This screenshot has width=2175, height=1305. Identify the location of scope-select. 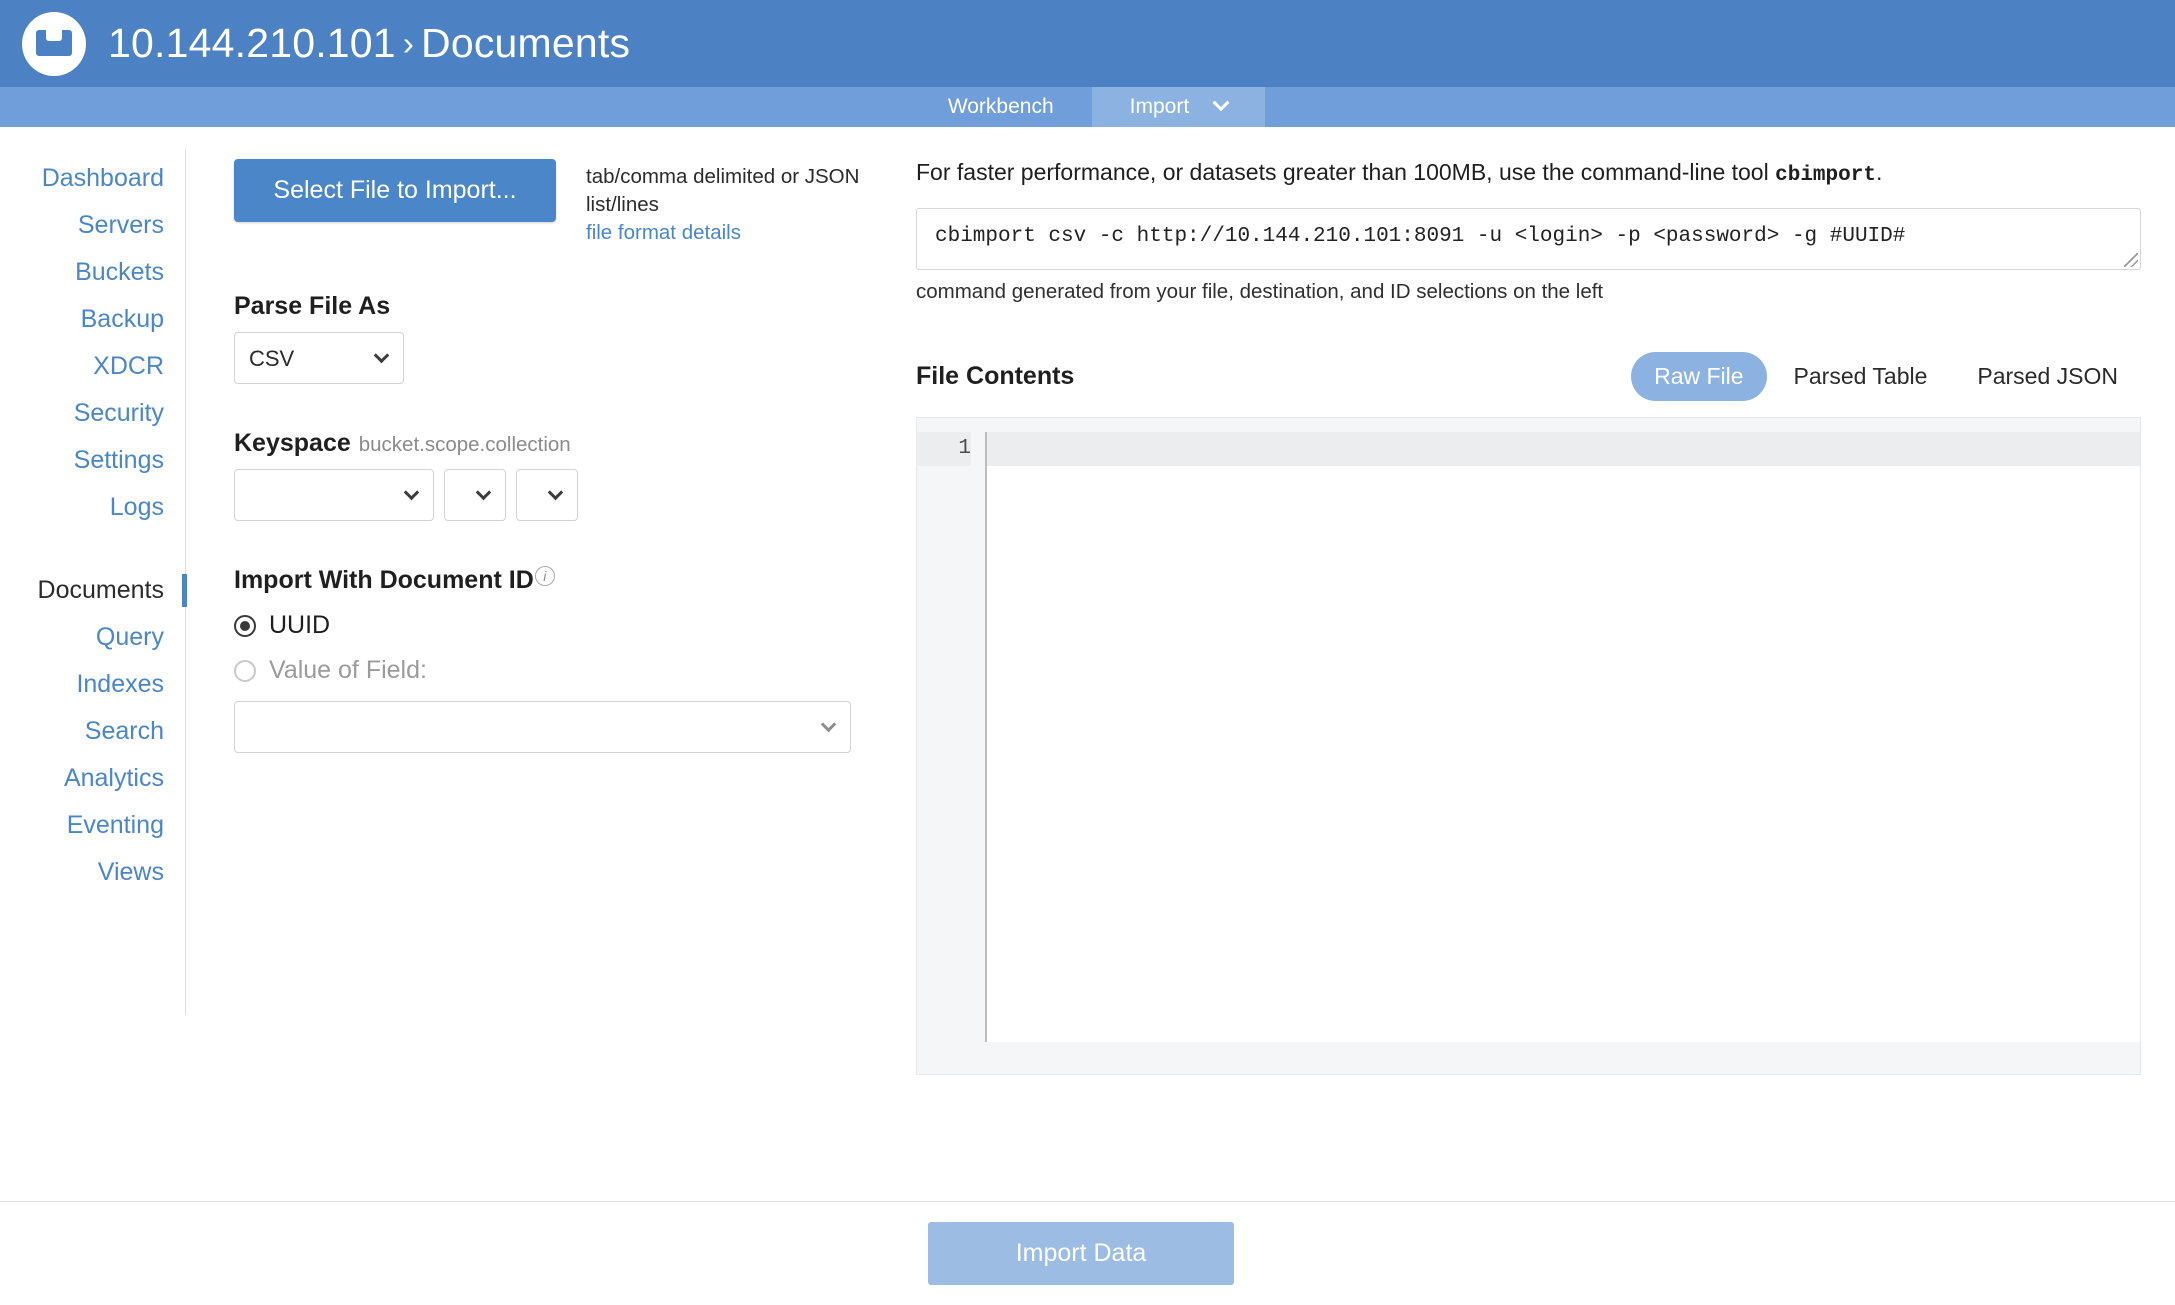
(475, 495).